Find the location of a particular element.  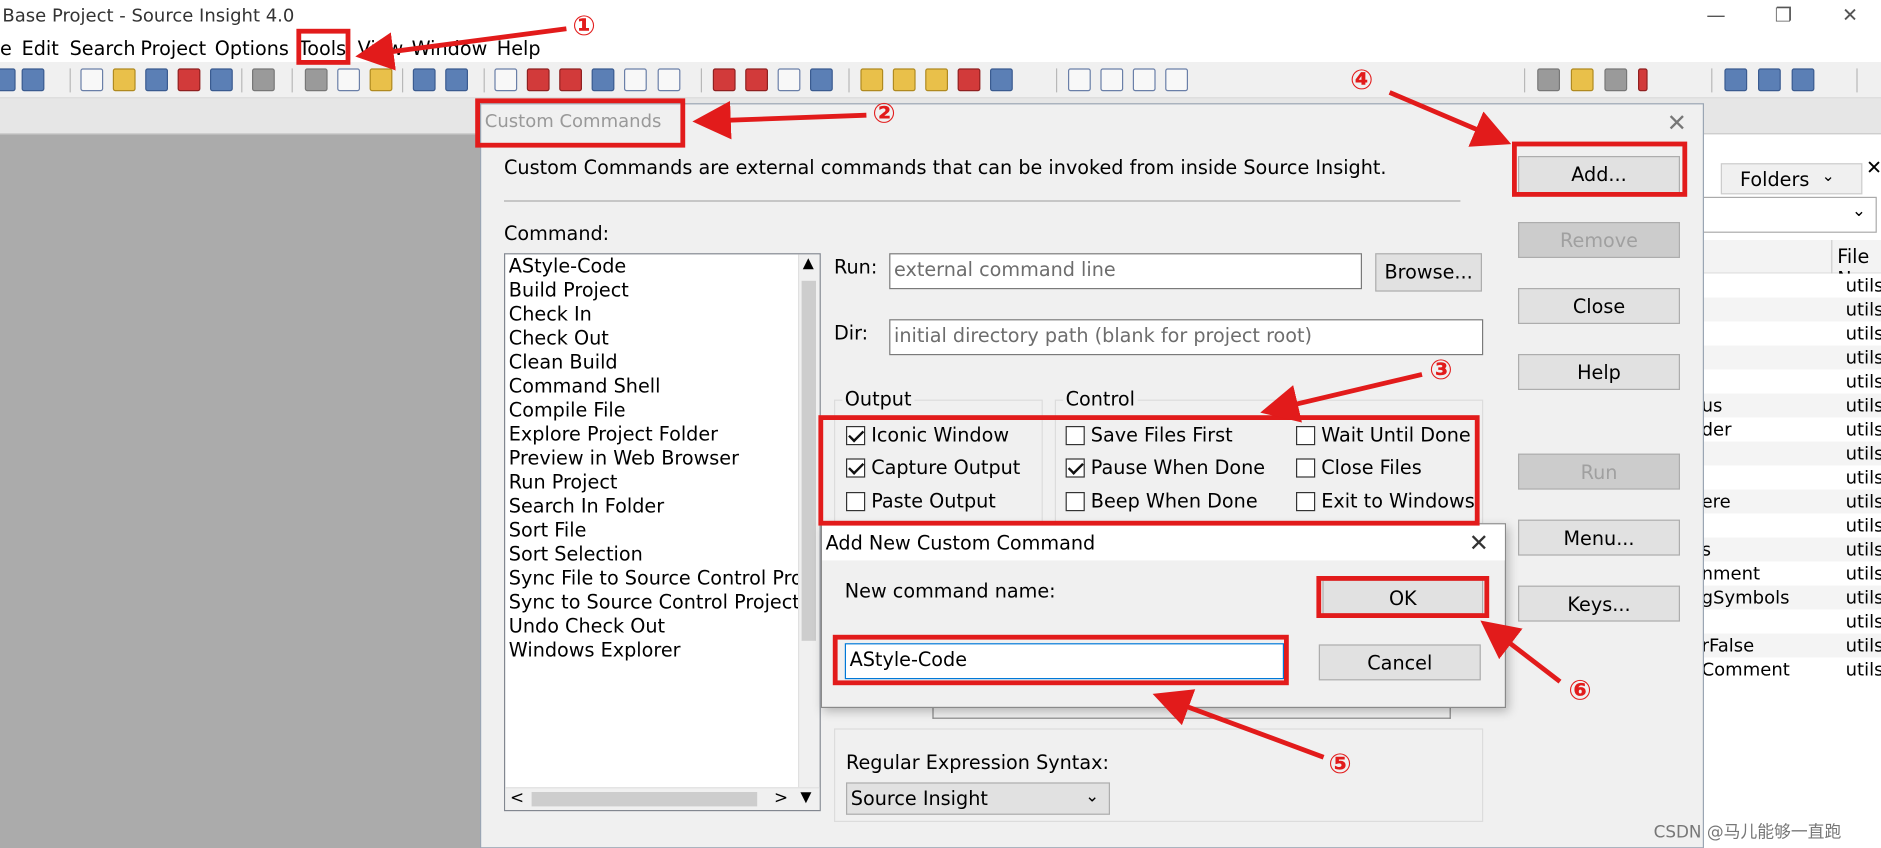

callout-4: ④ is located at coordinates (1362, 80).